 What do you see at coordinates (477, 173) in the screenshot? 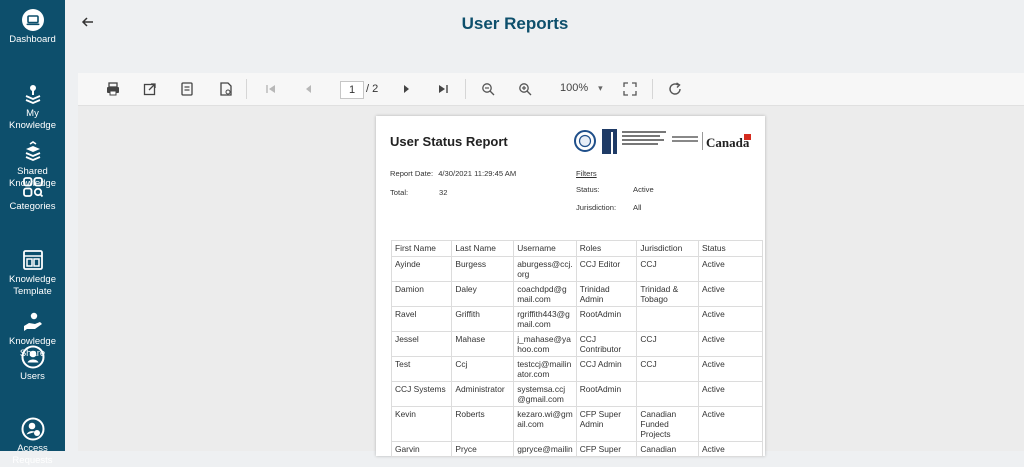
I see `report-date-value: 4/30/2021 11:29:45 AM` at bounding box center [477, 173].